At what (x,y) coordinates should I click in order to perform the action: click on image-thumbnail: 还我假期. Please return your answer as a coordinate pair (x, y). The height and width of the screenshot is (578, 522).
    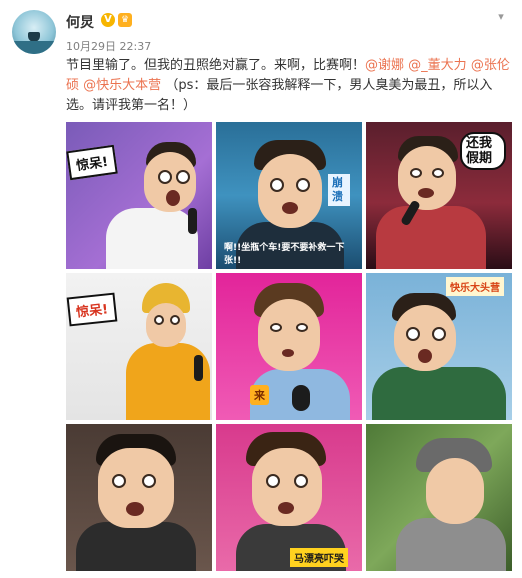
    Looking at the image, I should click on (439, 195).